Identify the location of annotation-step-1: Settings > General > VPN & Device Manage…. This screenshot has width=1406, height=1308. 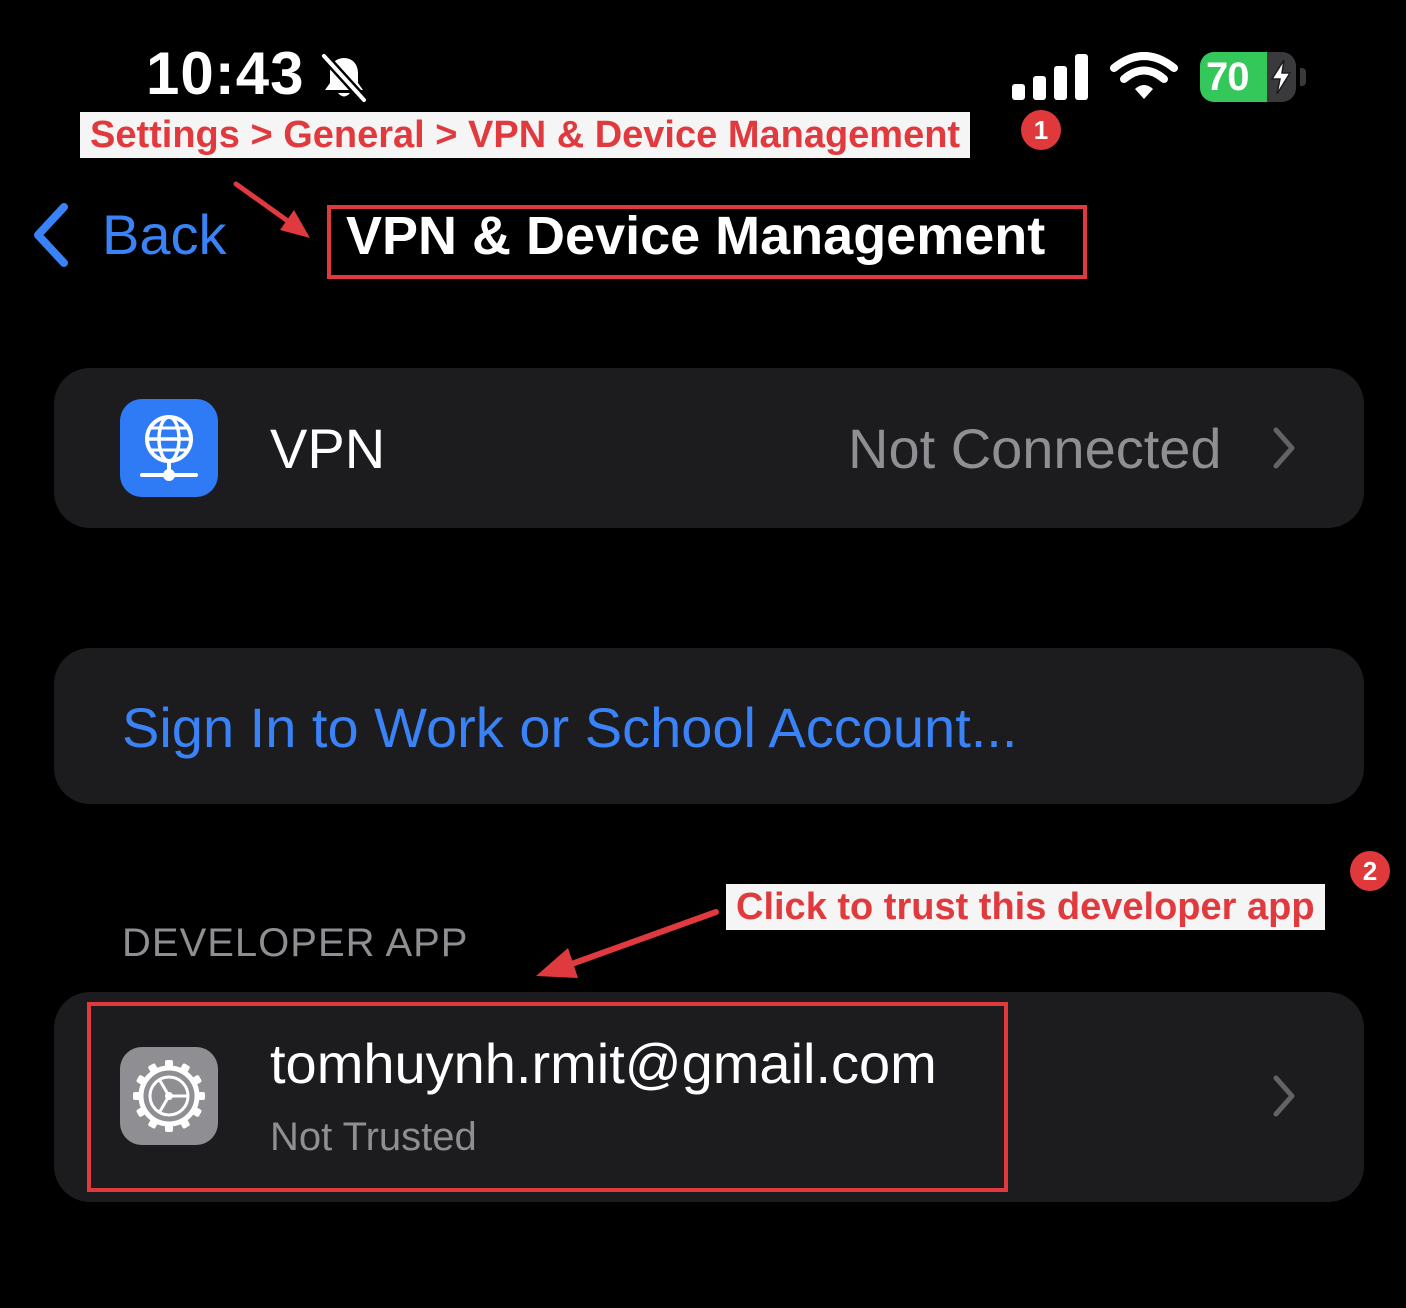
(525, 135).